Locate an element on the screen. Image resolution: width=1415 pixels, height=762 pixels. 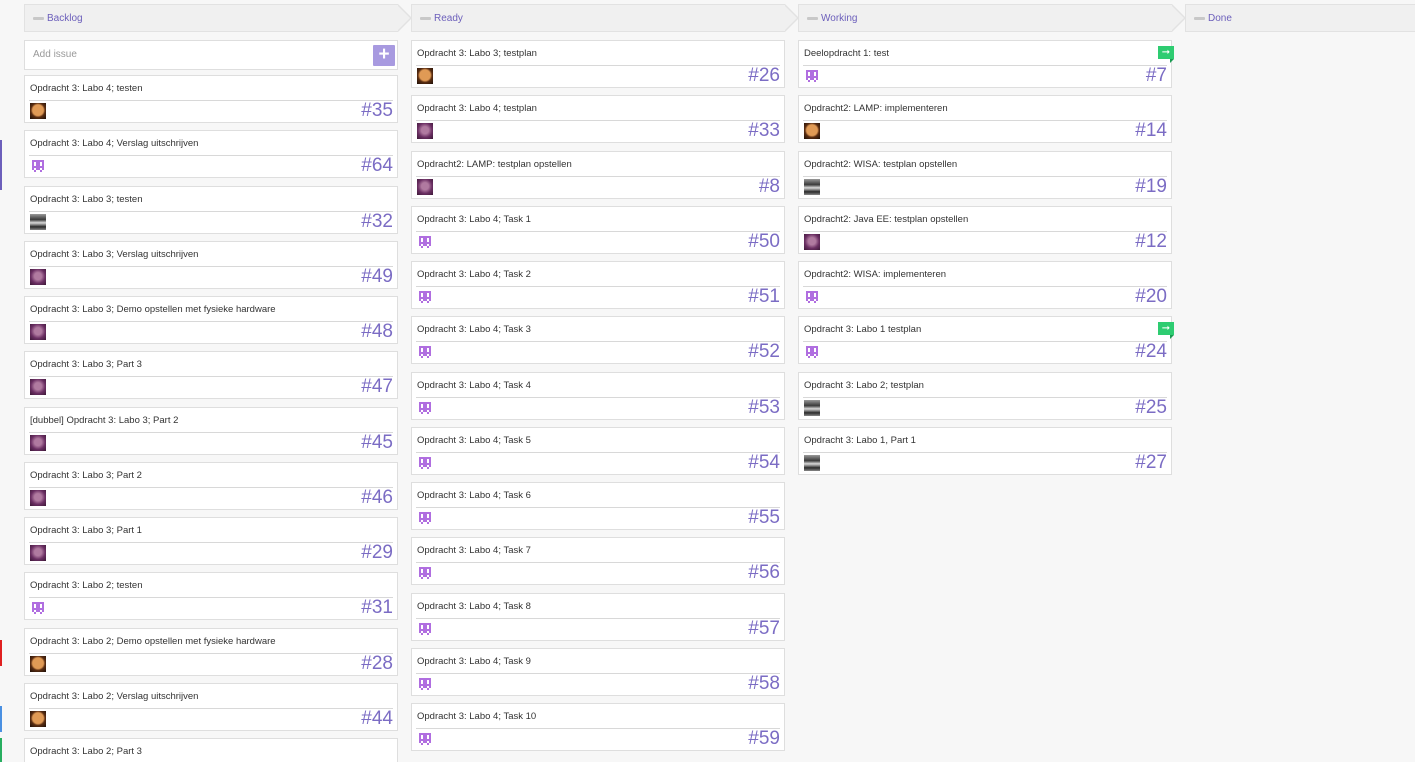
issue-title: [dubbel] Opdracht 3: Labo 3; Part 2 is located at coordinates (104, 420).